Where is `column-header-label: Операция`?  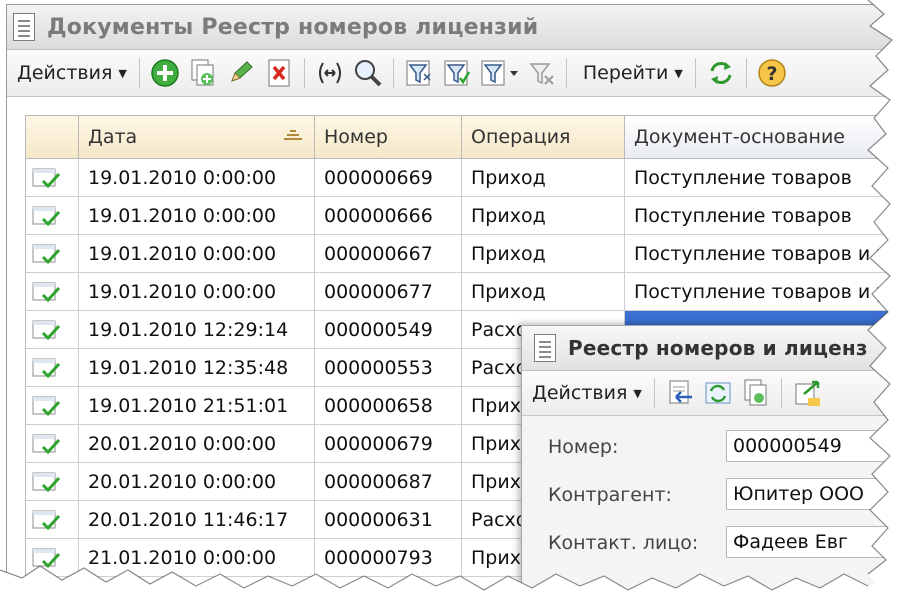 column-header-label: Операция is located at coordinates (521, 137).